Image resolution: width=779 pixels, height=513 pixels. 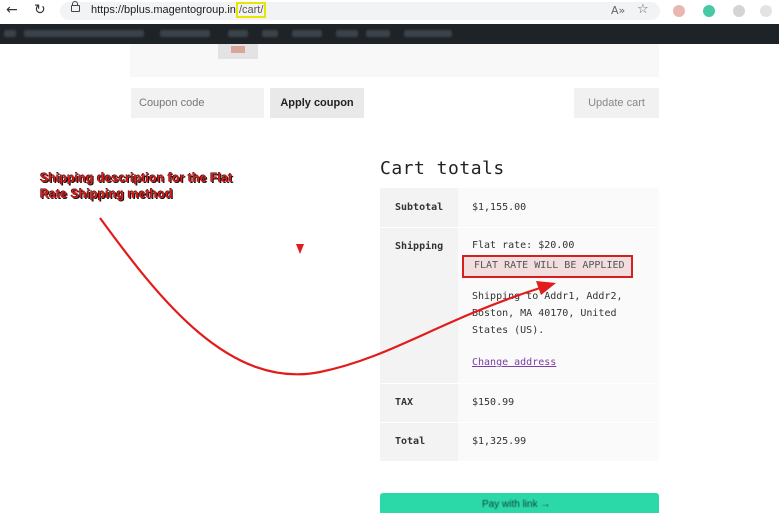 I want to click on annotation-arrowhead, so click(x=546, y=288).